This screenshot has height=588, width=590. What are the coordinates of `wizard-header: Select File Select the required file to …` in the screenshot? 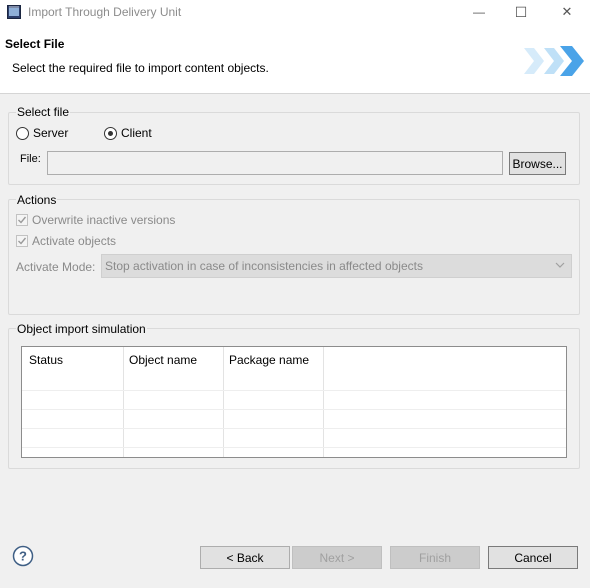 It's located at (295, 59).